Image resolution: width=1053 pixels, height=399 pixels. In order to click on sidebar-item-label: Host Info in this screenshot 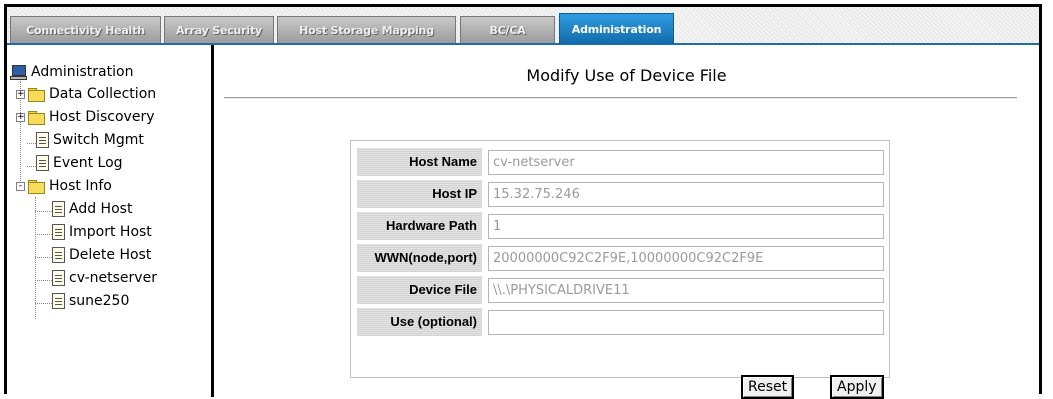, I will do `click(80, 186)`.